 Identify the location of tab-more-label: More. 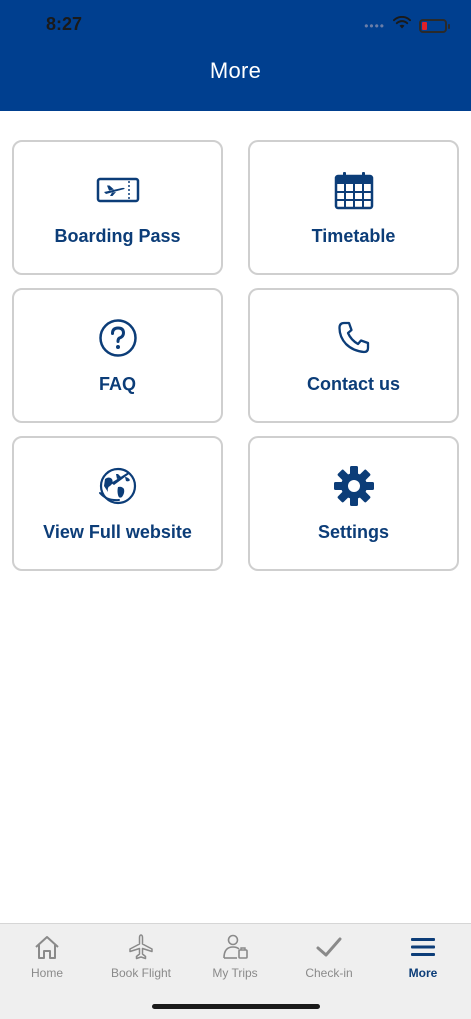
(423, 973).